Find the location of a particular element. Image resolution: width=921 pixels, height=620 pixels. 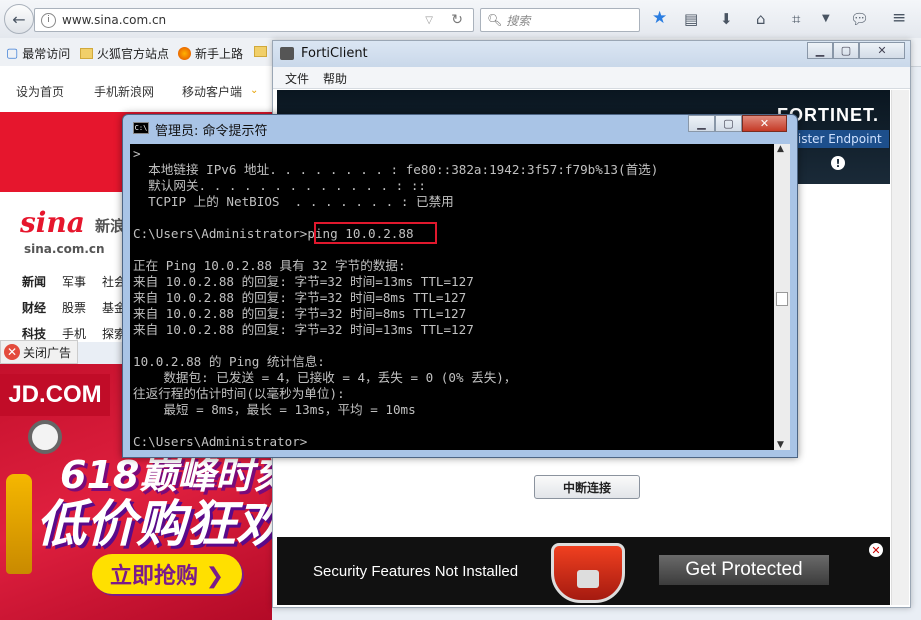

search-placeholder: 搜索 is located at coordinates (518, 20).